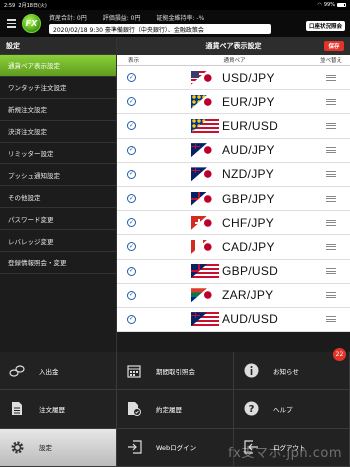 This screenshot has width=350, height=467. Describe the element at coordinates (58, 197) in the screenshot. I see `sidebar-item-other: その他設定` at that location.